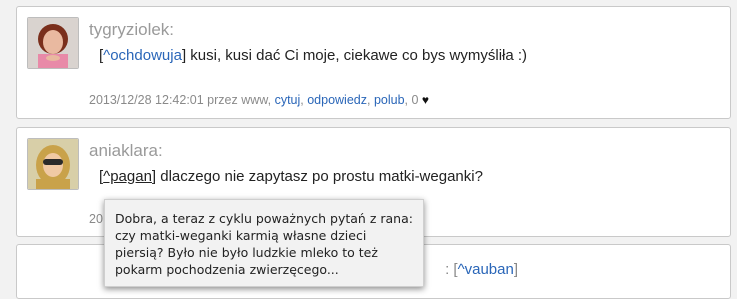  I want to click on quote-link: cytuj, so click(288, 100).